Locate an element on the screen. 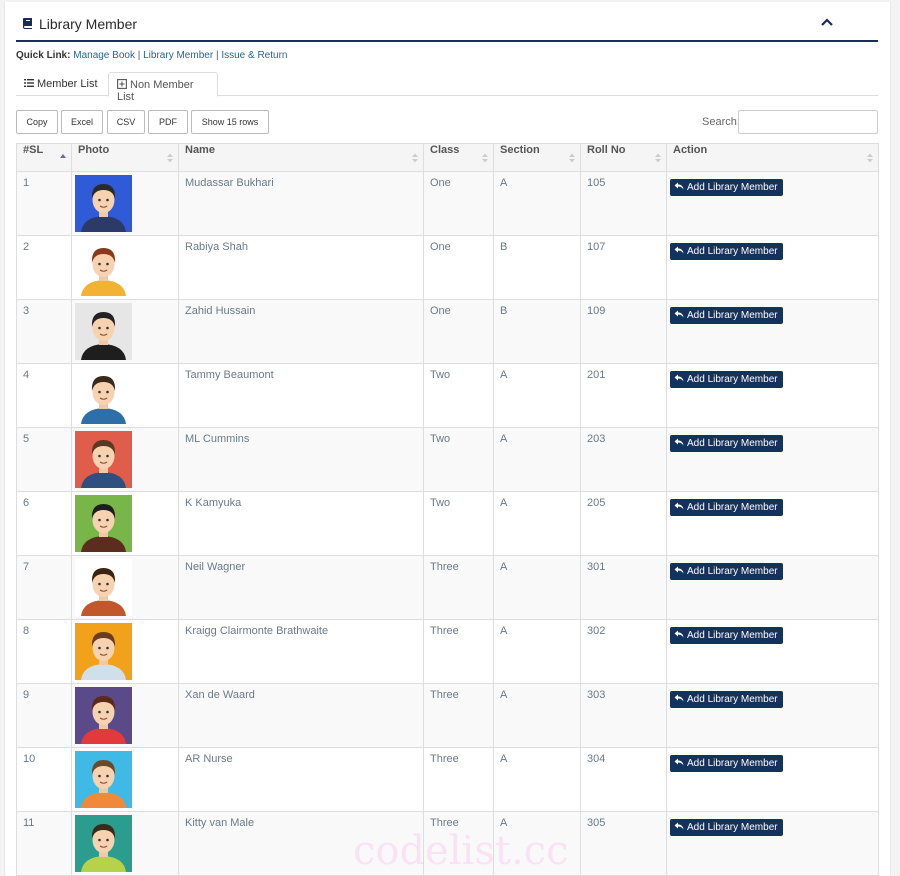 The height and width of the screenshot is (876, 900). search-input is located at coordinates (808, 122).